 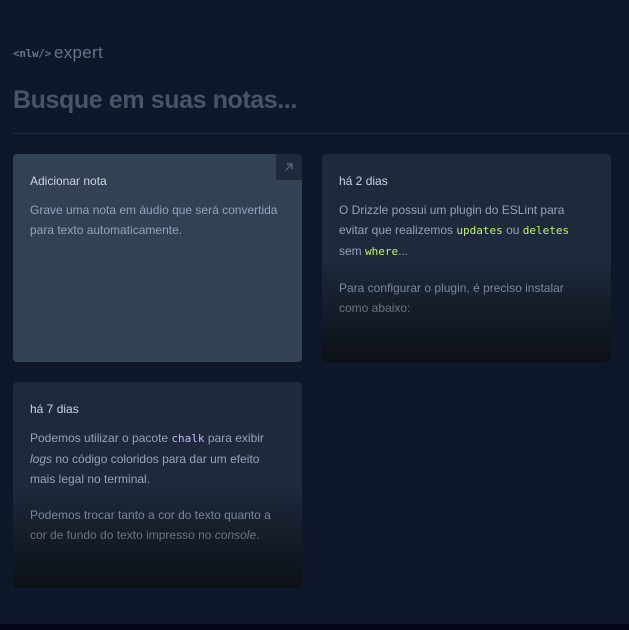 What do you see at coordinates (54, 409) in the screenshot?
I see `note-date: há 7 dias` at bounding box center [54, 409].